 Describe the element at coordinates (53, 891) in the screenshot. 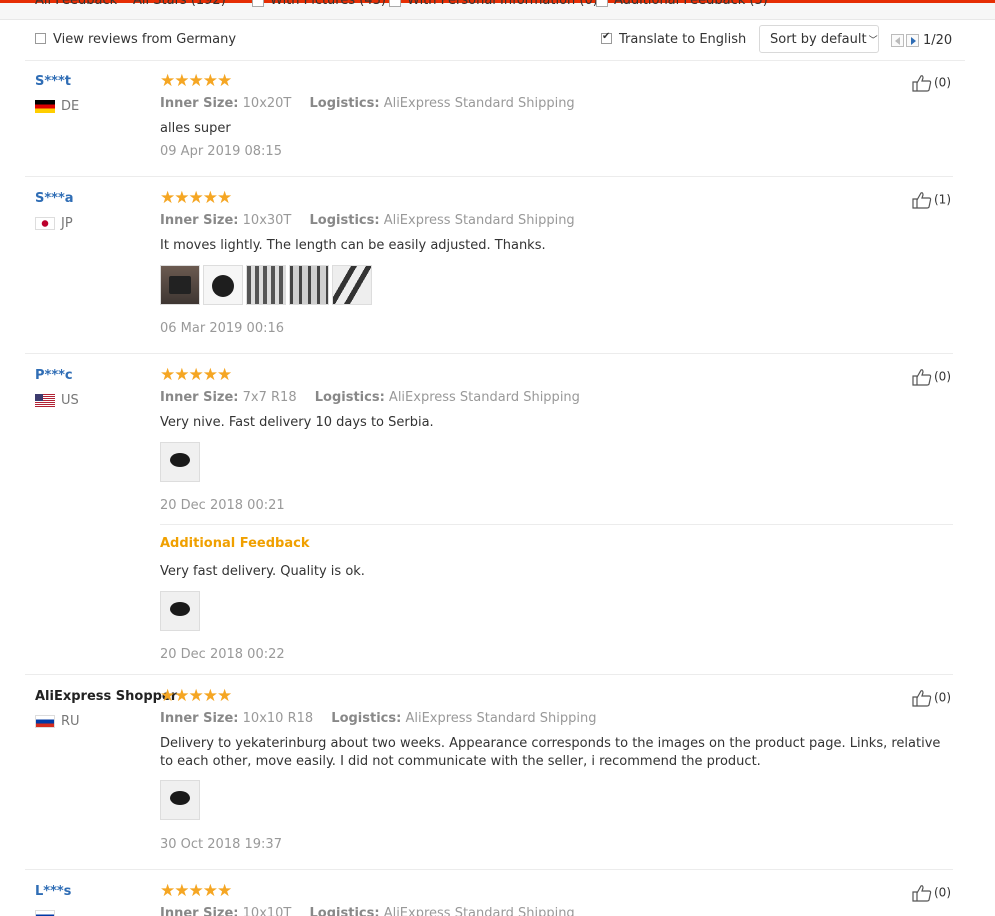

I see `reviewer-name: L***s` at that location.